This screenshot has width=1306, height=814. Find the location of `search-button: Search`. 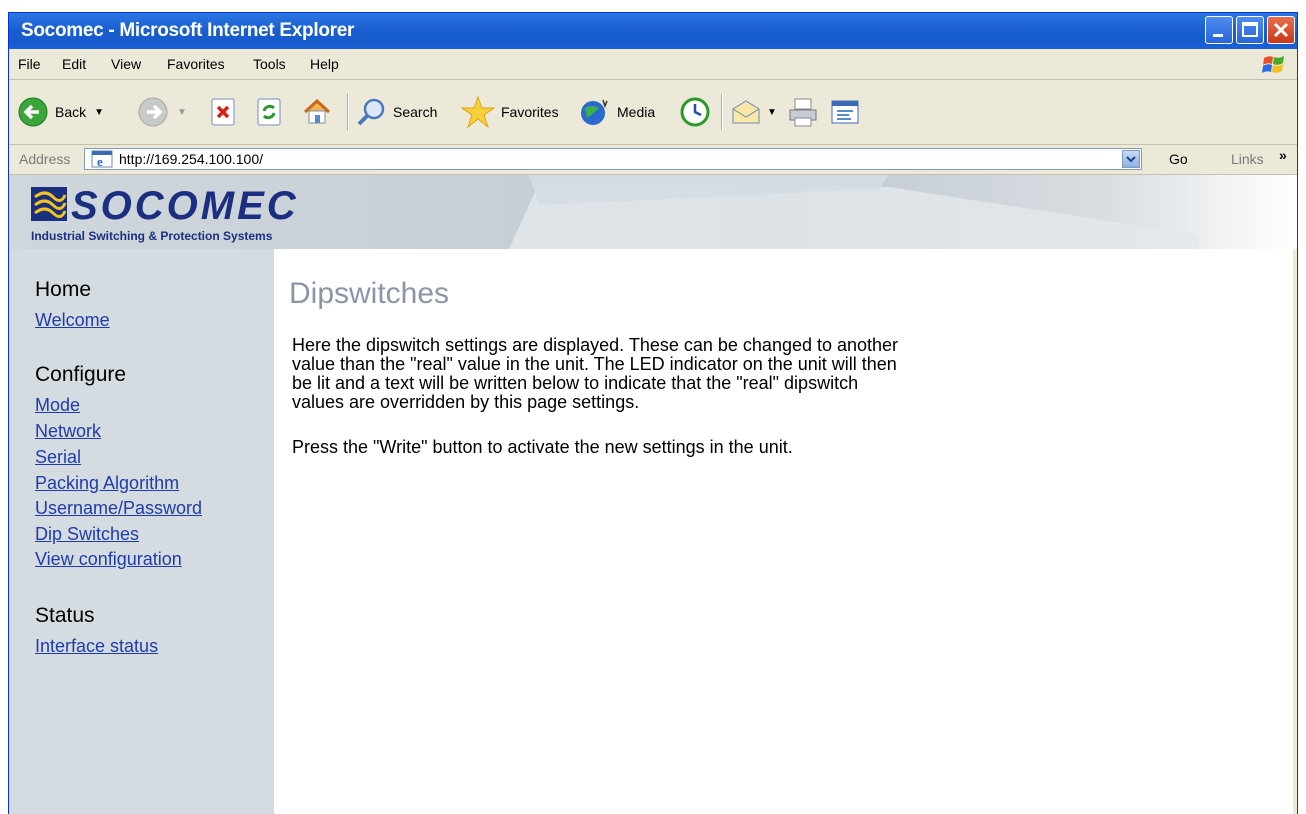

search-button: Search is located at coordinates (396, 112).